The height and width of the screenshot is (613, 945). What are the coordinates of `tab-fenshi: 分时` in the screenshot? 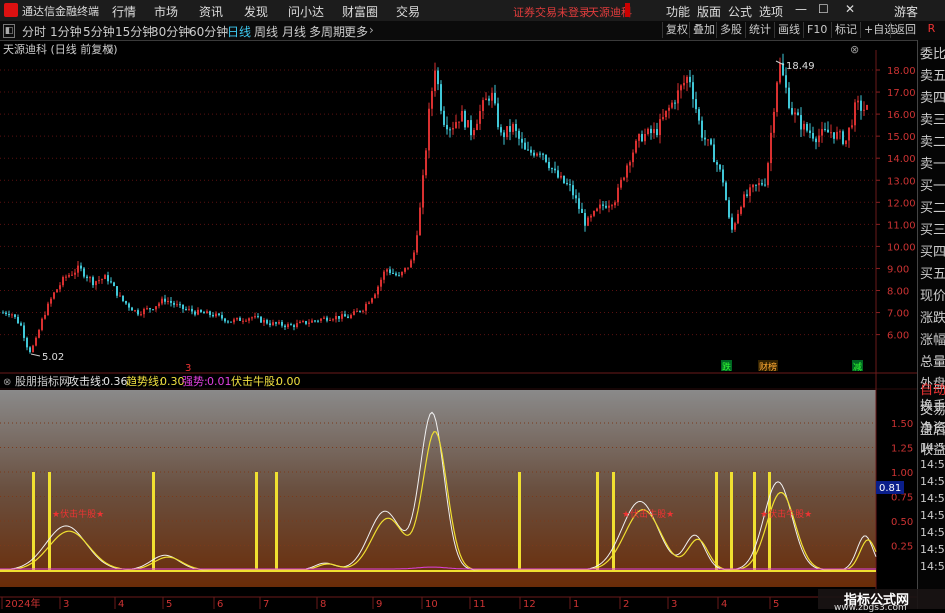 It's located at (34, 31).